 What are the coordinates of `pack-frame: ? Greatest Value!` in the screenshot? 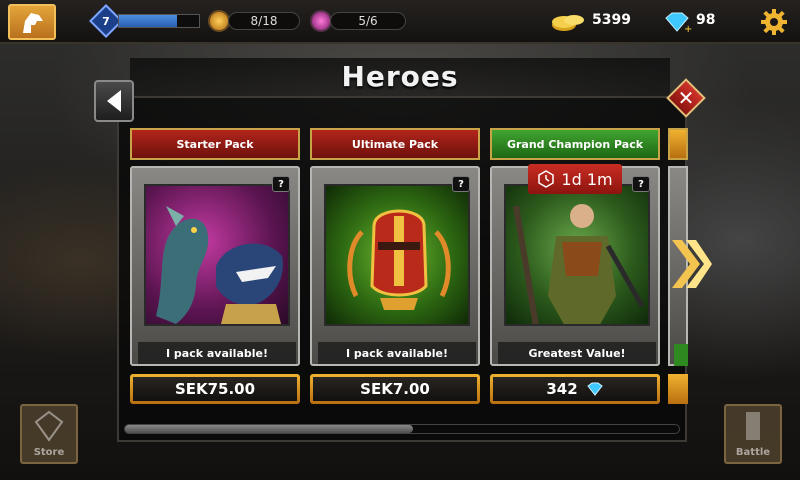 It's located at (575, 266).